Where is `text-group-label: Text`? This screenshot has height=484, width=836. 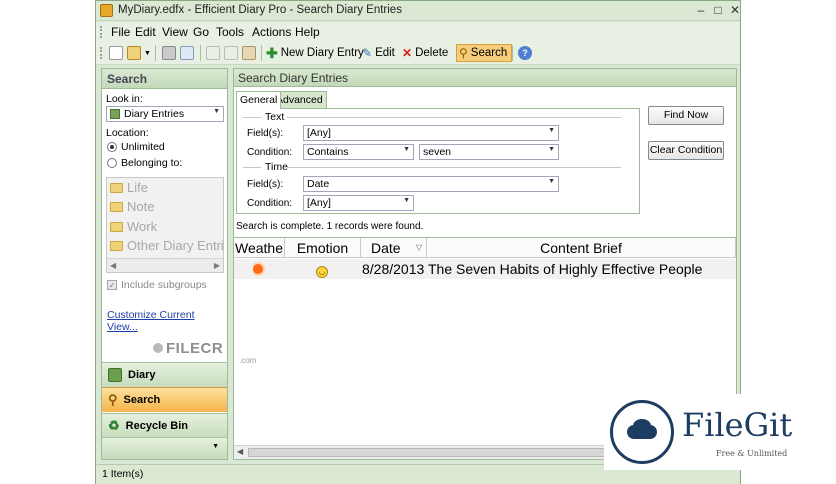 text-group-label: Text is located at coordinates (275, 117).